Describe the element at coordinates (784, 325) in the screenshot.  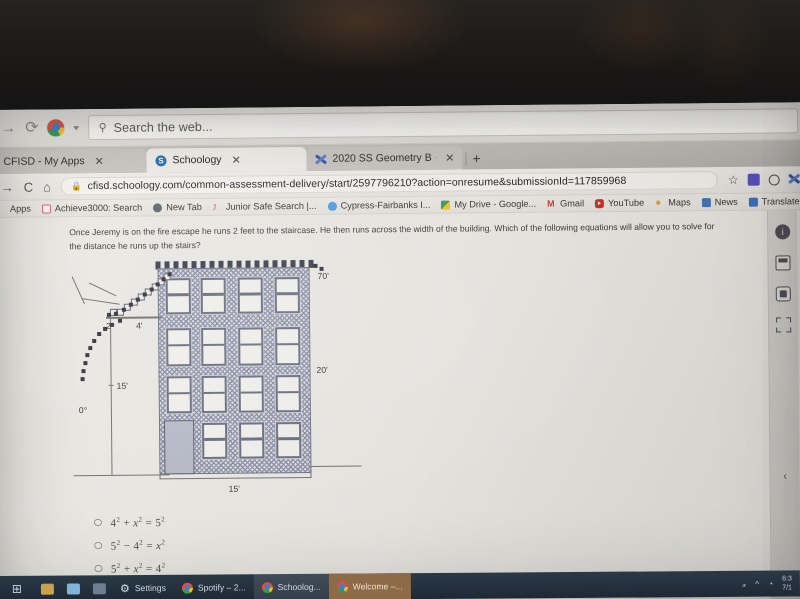
I see `fullscreen-icon` at that location.